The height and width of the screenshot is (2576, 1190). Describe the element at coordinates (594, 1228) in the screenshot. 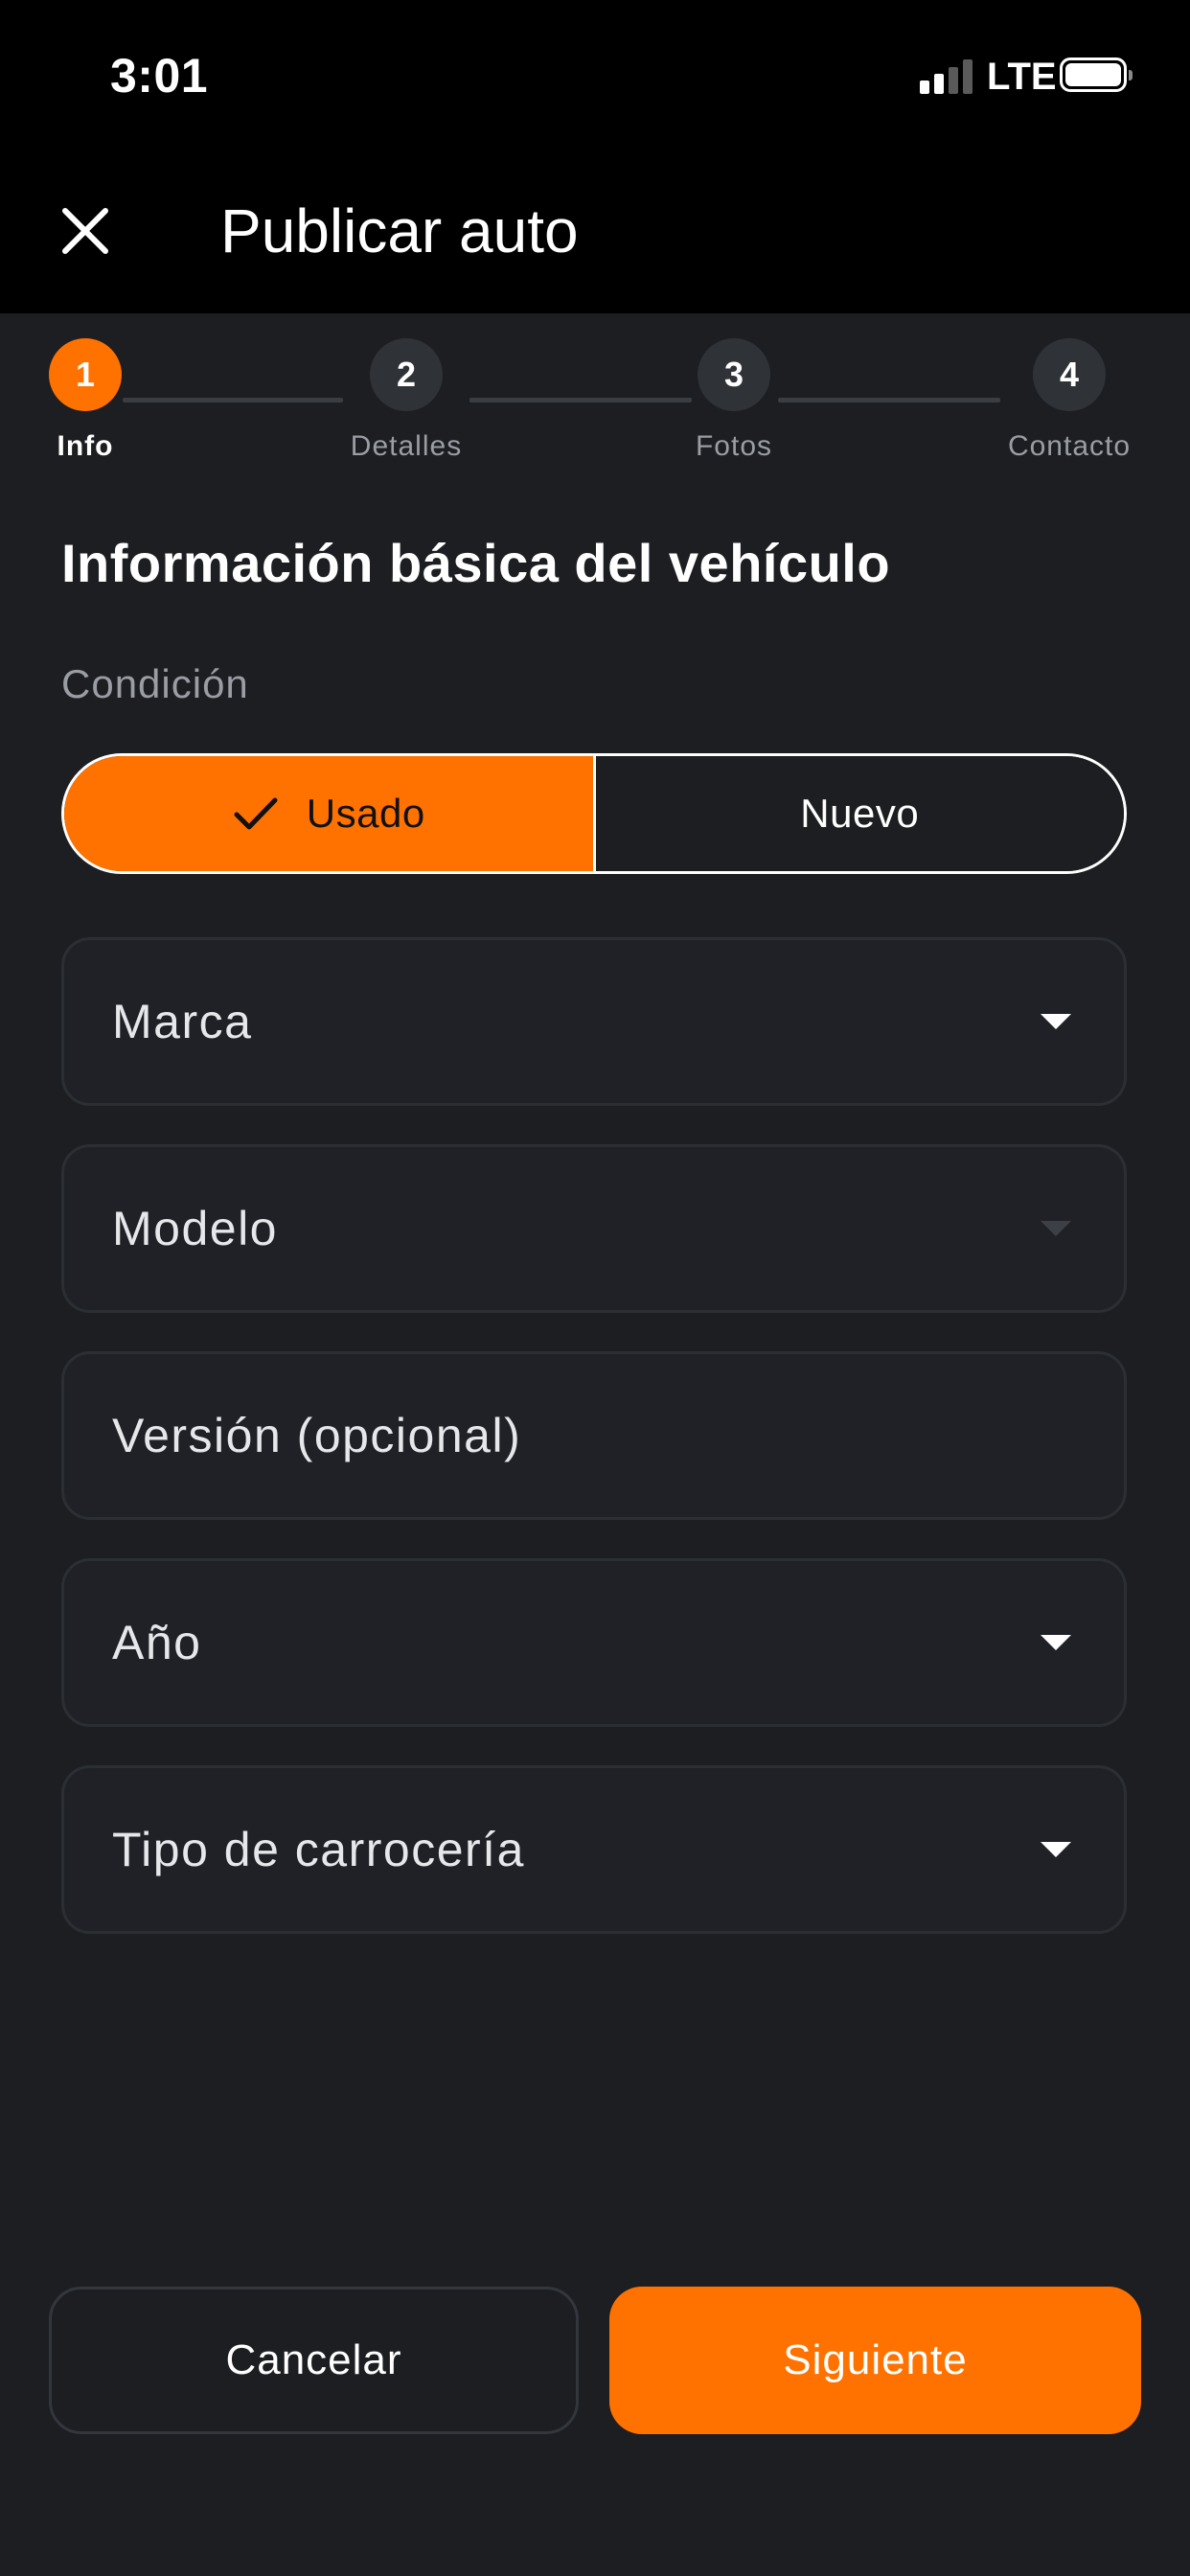

I see `model-dropdown: Modelo` at that location.